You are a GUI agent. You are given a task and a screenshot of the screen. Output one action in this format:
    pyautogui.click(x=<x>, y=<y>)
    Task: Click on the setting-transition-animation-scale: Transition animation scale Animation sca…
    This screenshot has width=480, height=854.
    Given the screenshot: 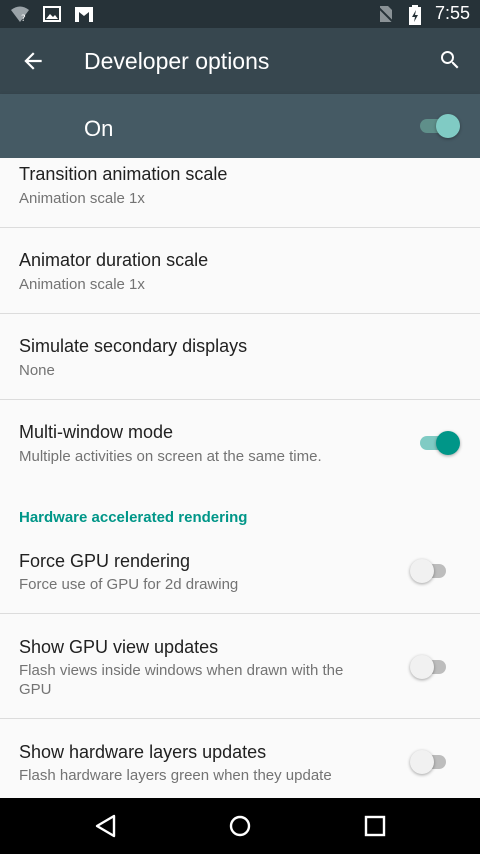 What is the action you would take?
    pyautogui.click(x=240, y=193)
    